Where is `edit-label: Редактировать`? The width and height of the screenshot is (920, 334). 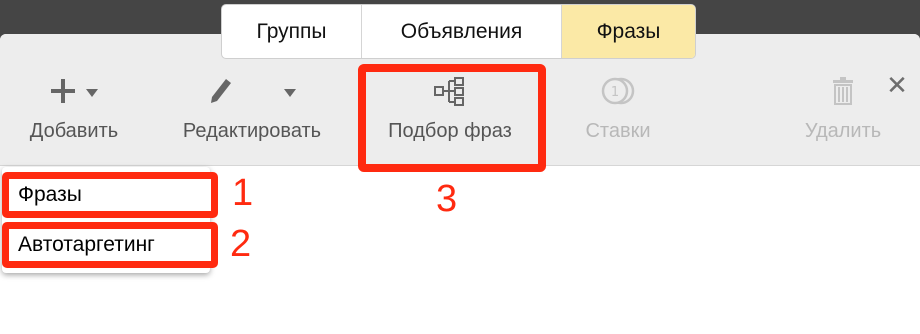
edit-label: Редактировать is located at coordinates (252, 131).